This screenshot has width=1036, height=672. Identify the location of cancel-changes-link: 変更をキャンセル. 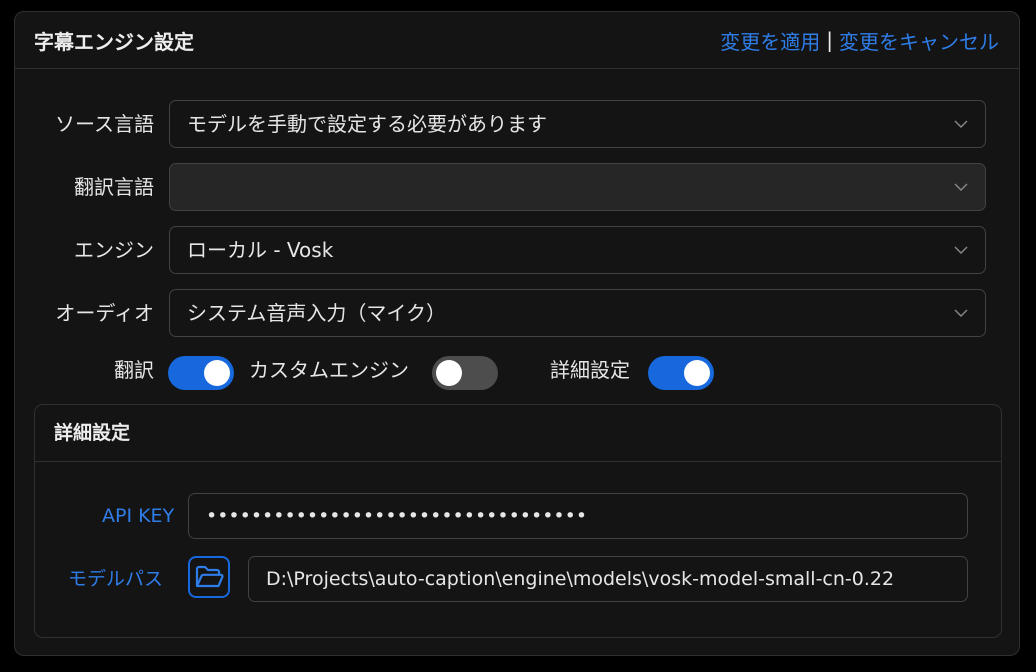
(919, 40).